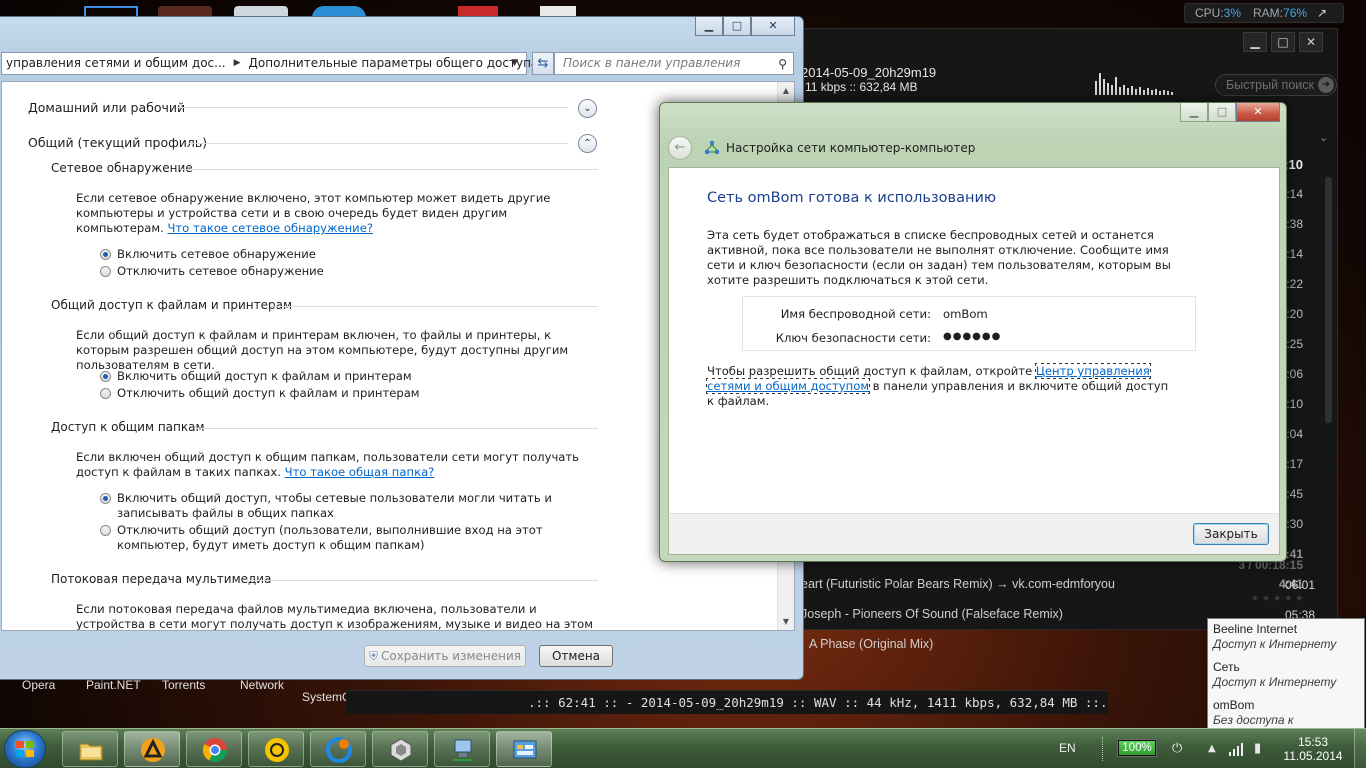 The image size is (1366, 768). I want to click on search-input: Поиск в панели управления ⚲, so click(674, 63).